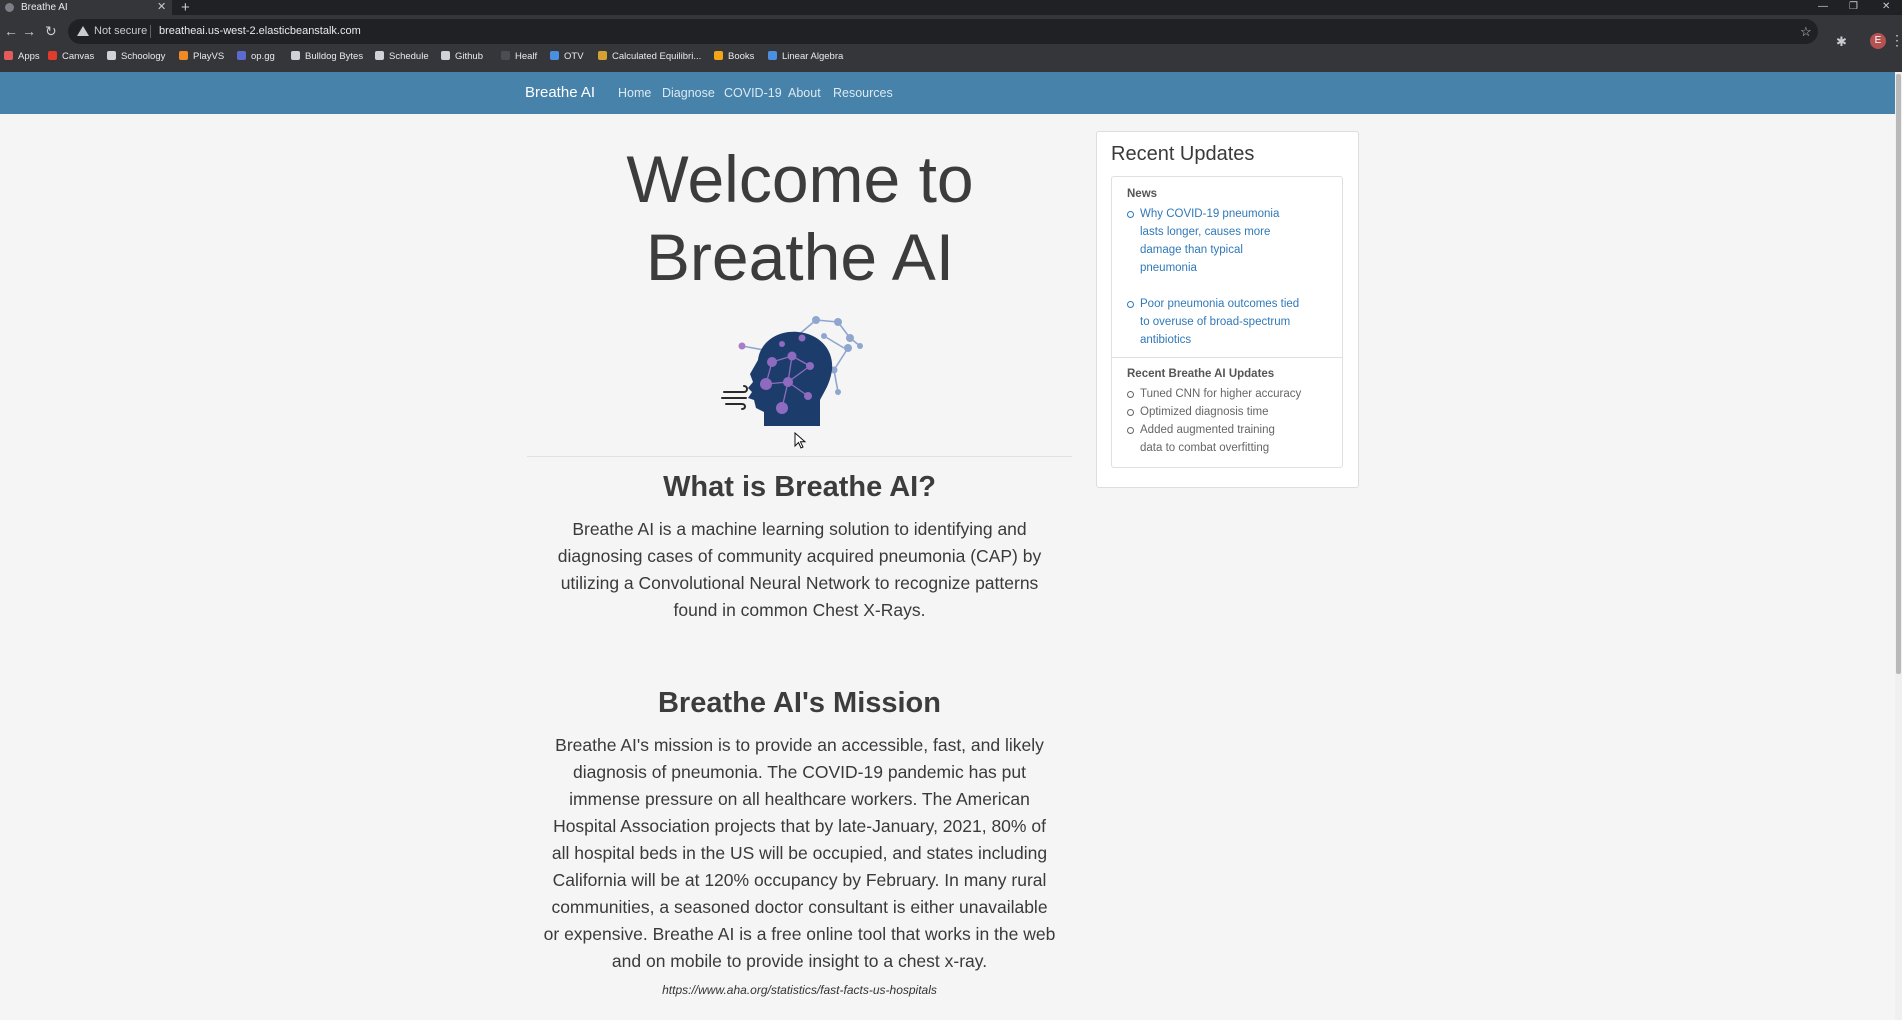 This screenshot has width=1902, height=1020. Describe the element at coordinates (804, 93) in the screenshot. I see `nav-about: About` at that location.